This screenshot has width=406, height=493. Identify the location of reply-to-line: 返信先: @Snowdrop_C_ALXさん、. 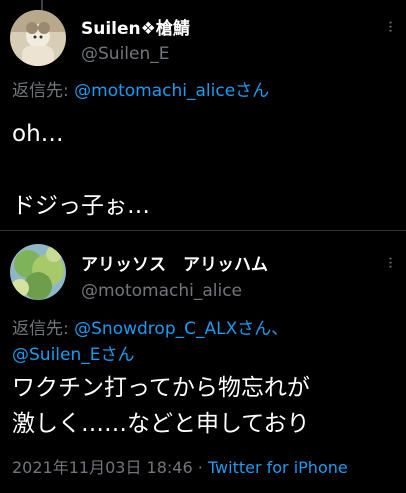
(150, 329).